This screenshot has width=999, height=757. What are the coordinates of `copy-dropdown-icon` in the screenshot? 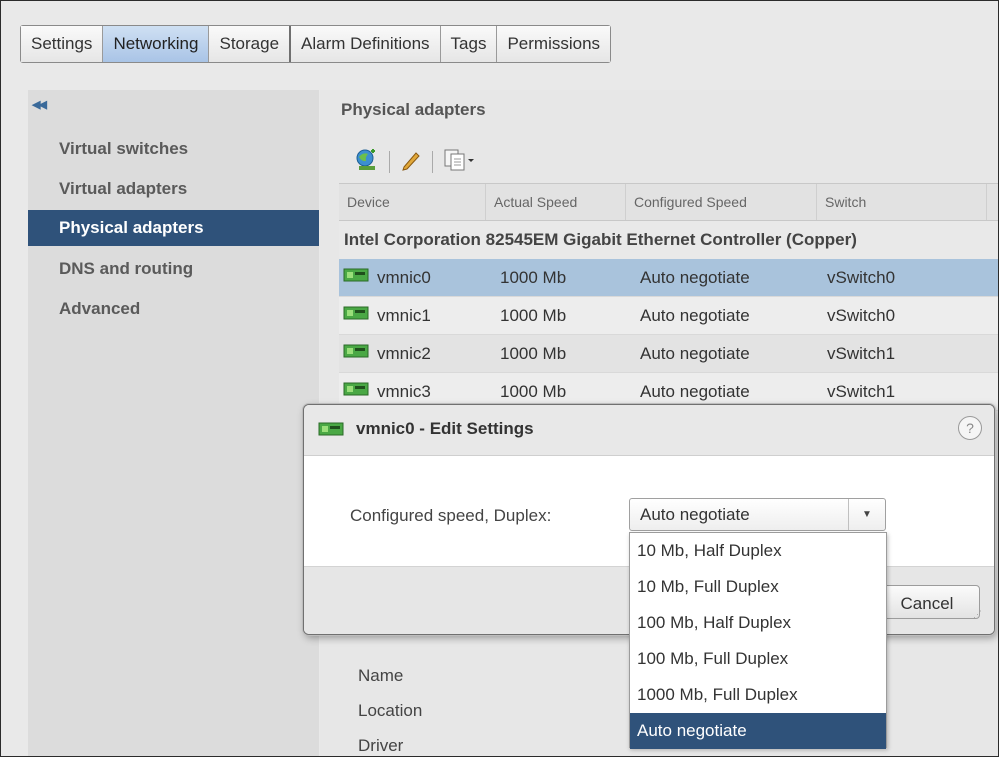 It's located at (460, 162).